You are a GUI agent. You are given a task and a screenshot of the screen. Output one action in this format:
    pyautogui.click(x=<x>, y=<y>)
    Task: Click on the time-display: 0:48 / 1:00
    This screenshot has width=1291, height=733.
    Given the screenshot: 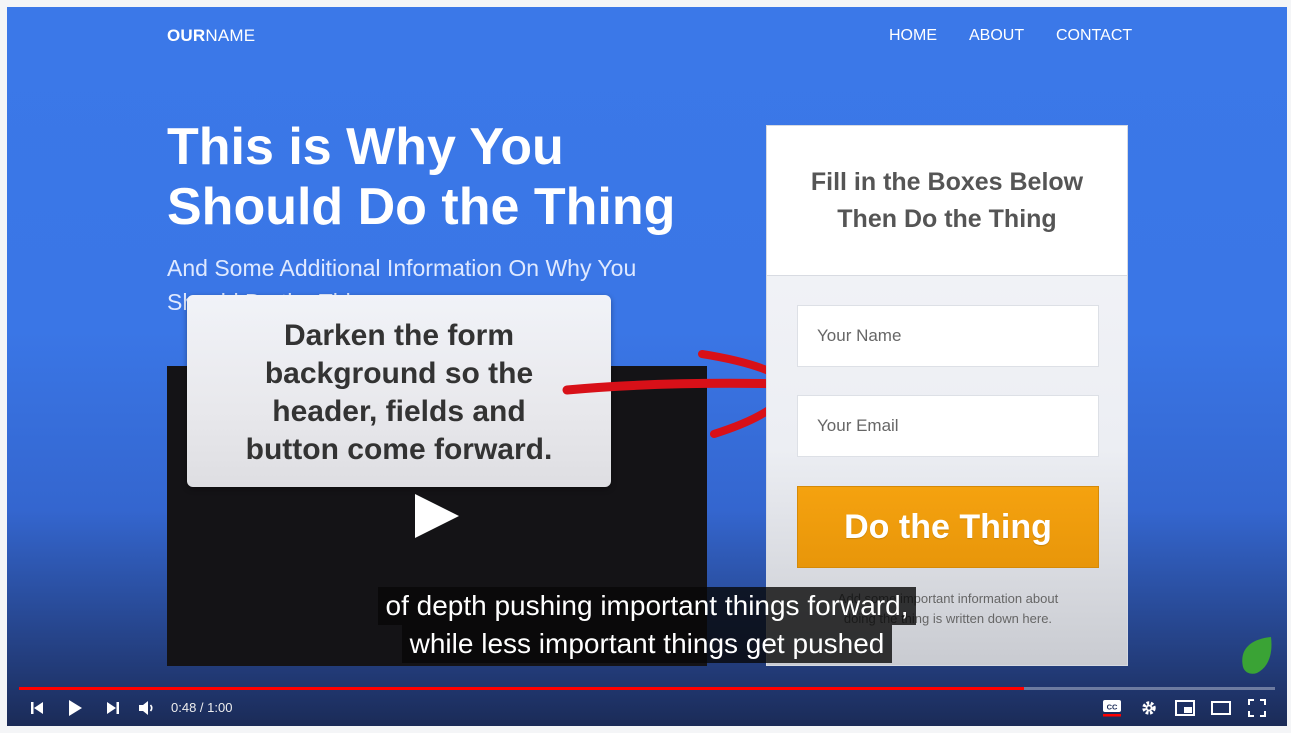 What is the action you would take?
    pyautogui.click(x=202, y=707)
    